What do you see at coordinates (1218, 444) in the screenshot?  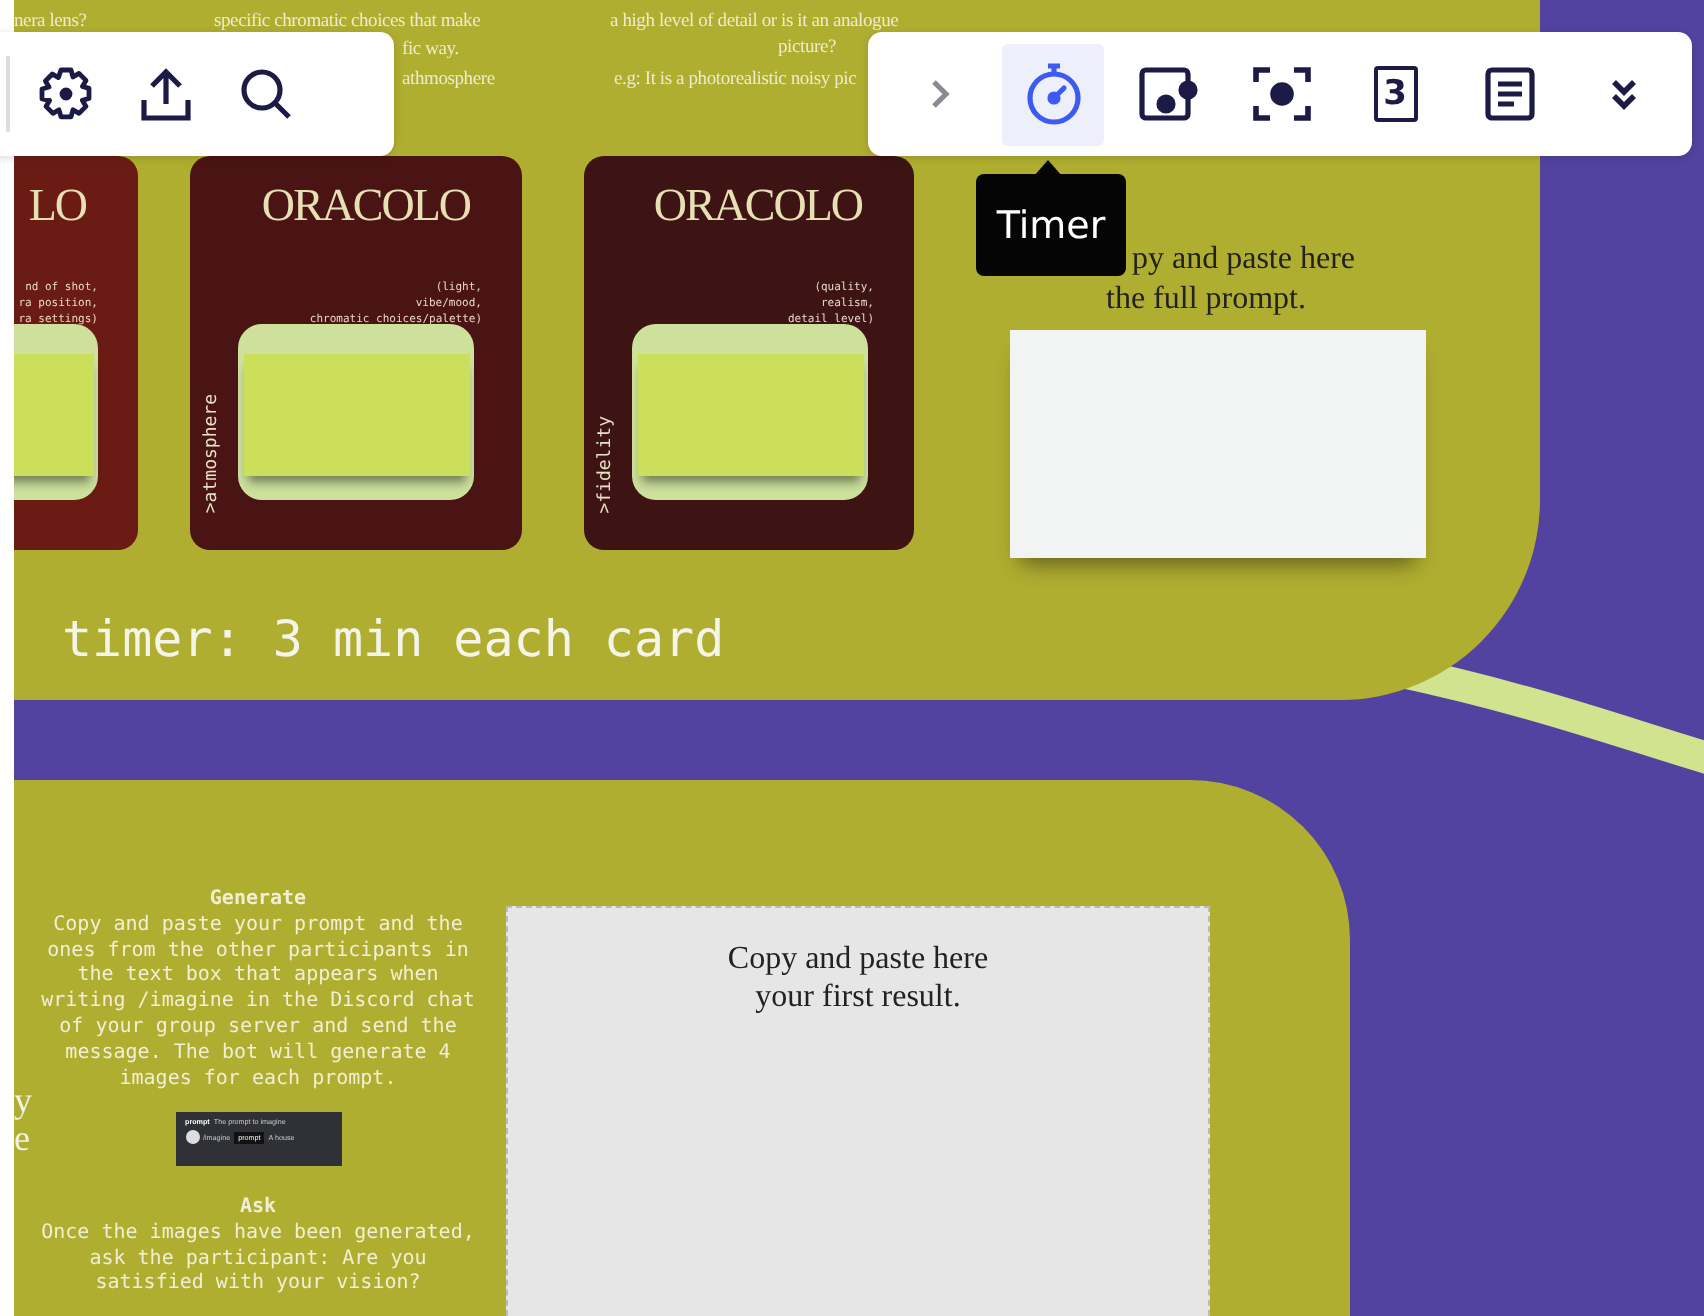 I see `prompt-input-box` at bounding box center [1218, 444].